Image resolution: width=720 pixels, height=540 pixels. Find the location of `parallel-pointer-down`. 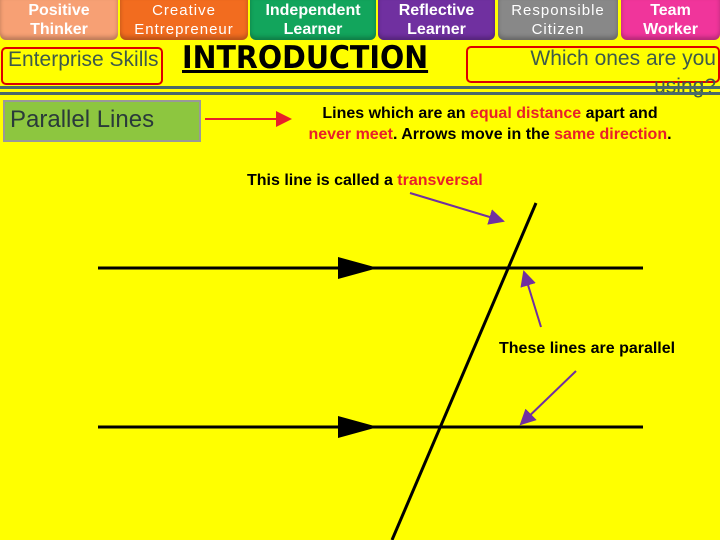

parallel-pointer-down is located at coordinates (548, 398).